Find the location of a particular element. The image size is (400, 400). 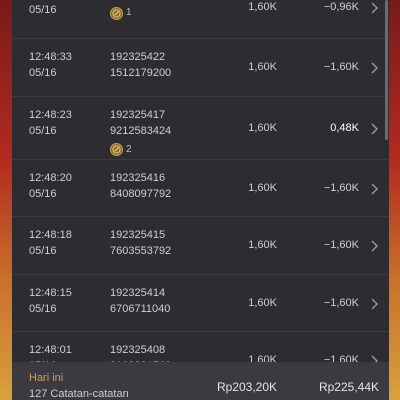

row-transaction-id: 8408097792 is located at coordinates (141, 193).